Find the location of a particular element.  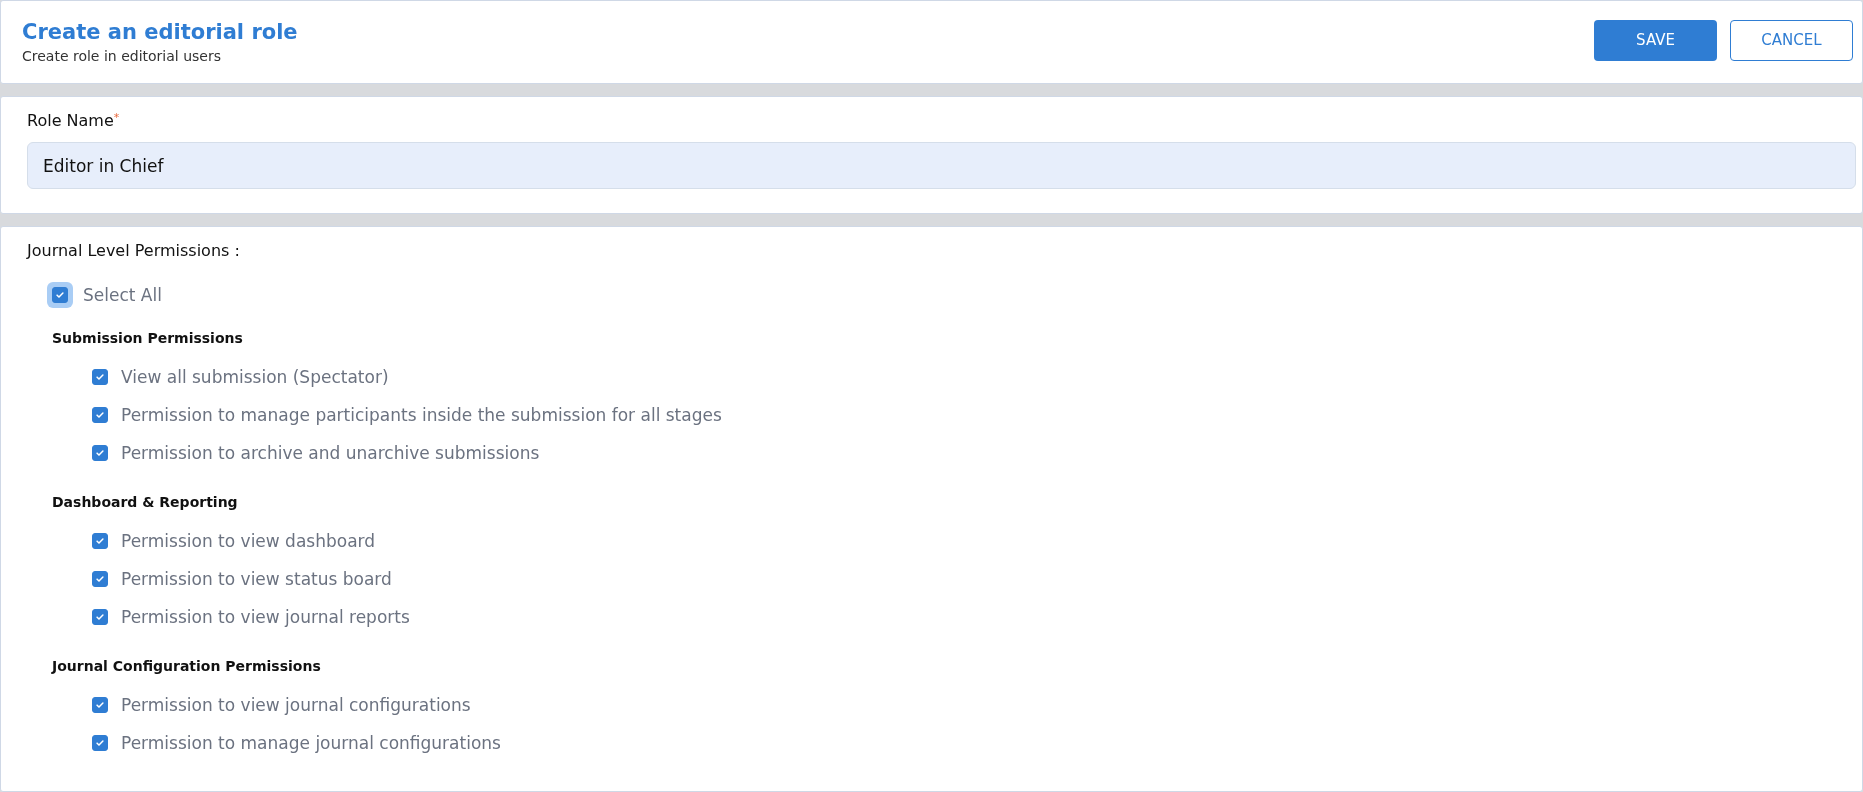

permission-label: Permission to archive and unarchive submissions is located at coordinates (330, 453).